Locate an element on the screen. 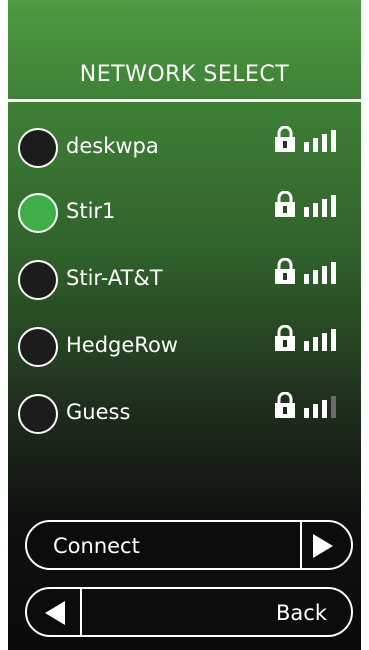 The image size is (369, 650). network-item-stir1: Stir1 is located at coordinates (184, 215).